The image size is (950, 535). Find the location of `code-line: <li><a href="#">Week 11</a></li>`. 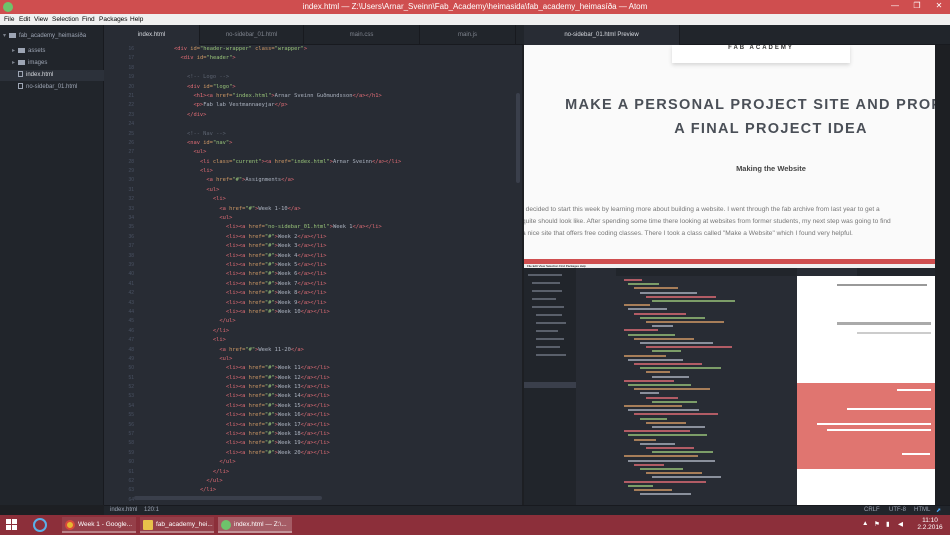

code-line: <li><a href="#">Week 11</a></li> is located at coordinates (274, 368).